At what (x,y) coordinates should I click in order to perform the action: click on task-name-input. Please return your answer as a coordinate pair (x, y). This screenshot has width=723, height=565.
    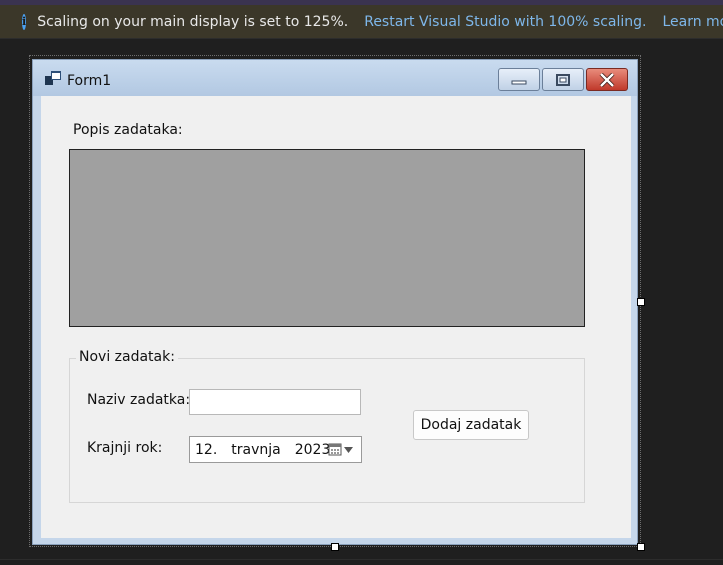
    Looking at the image, I should click on (275, 402).